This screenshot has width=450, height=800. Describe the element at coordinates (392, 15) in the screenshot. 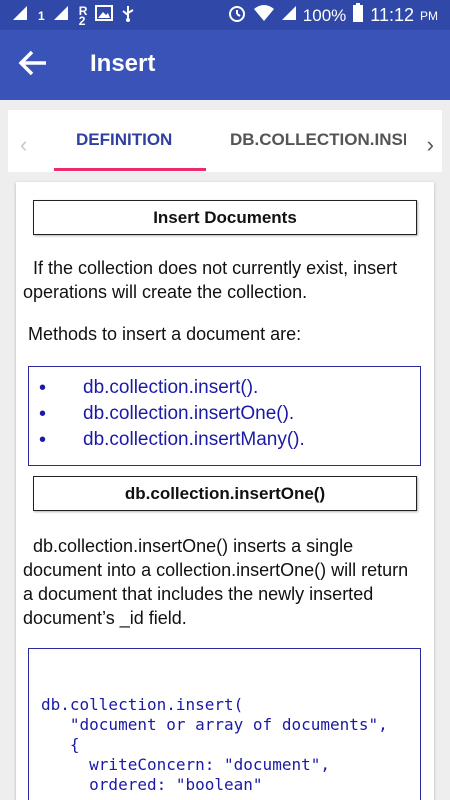

I see `clock-time: 11:12` at that location.